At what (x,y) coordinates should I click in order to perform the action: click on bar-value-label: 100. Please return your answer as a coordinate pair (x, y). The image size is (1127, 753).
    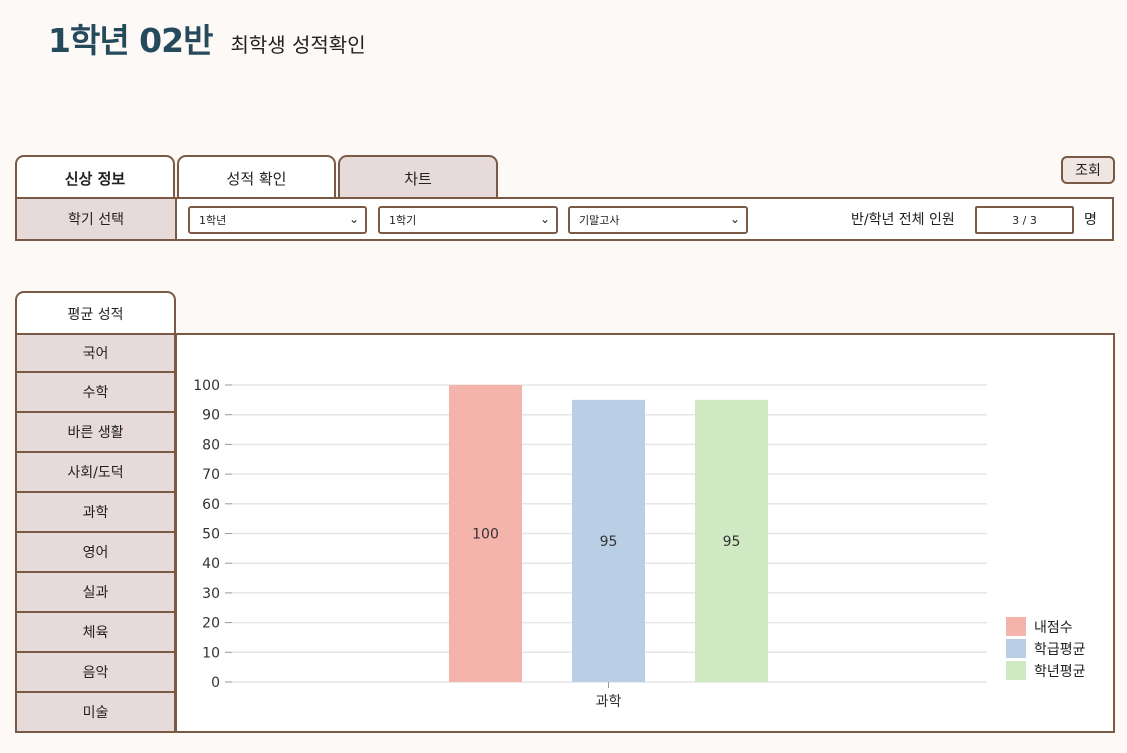
    Looking at the image, I should click on (485, 535).